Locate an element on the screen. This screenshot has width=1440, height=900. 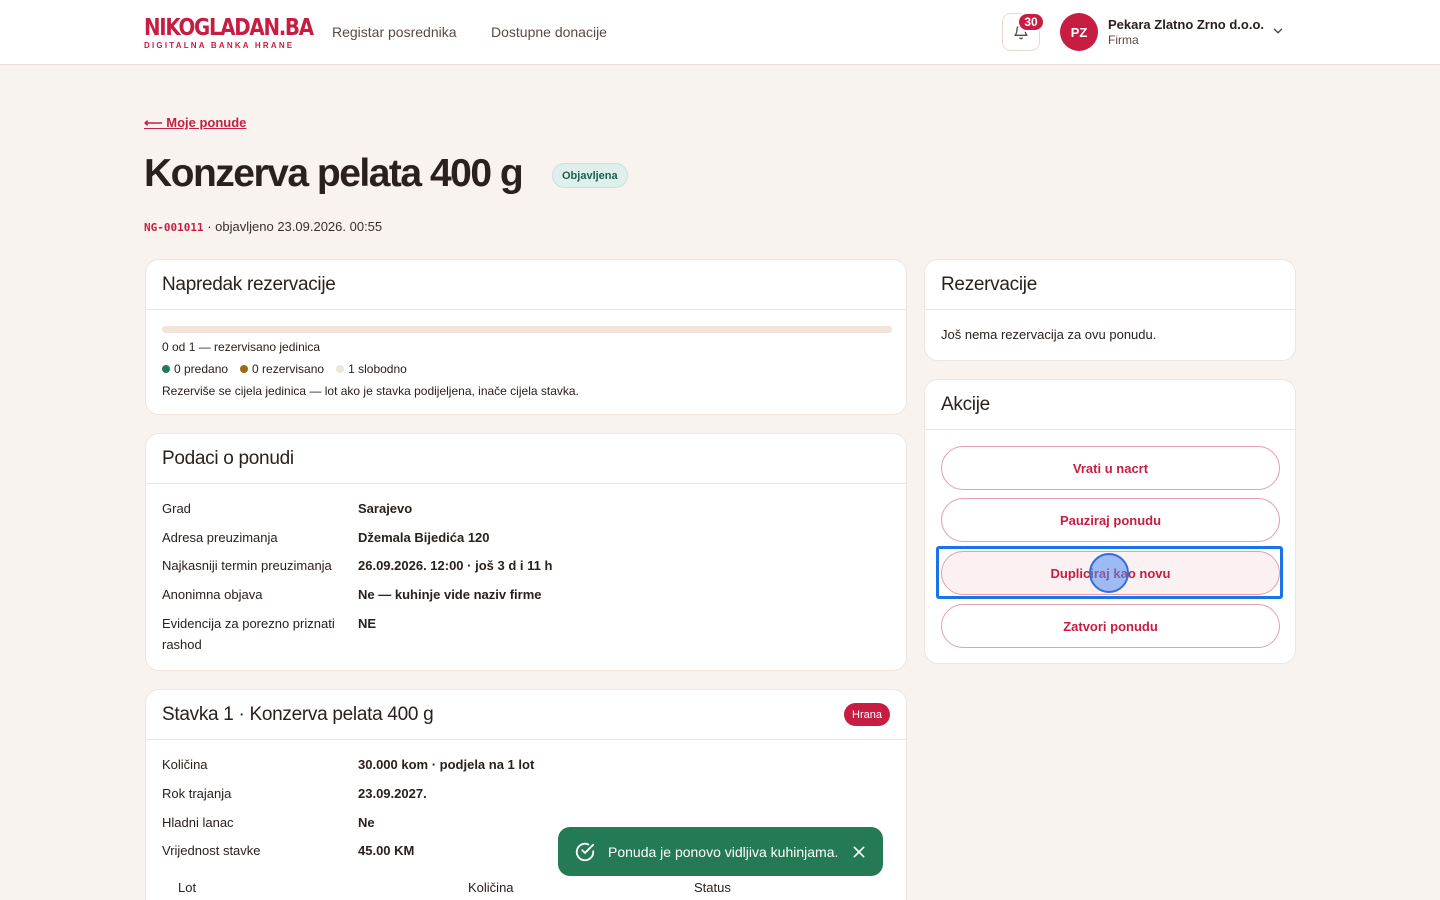
detail-label: Količina is located at coordinates (185, 764).